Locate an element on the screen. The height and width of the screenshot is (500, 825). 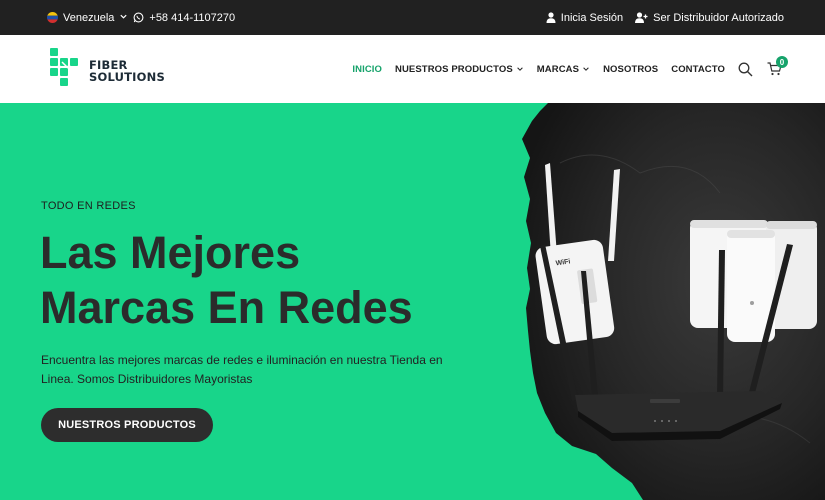
user-icon is located at coordinates (551, 17).